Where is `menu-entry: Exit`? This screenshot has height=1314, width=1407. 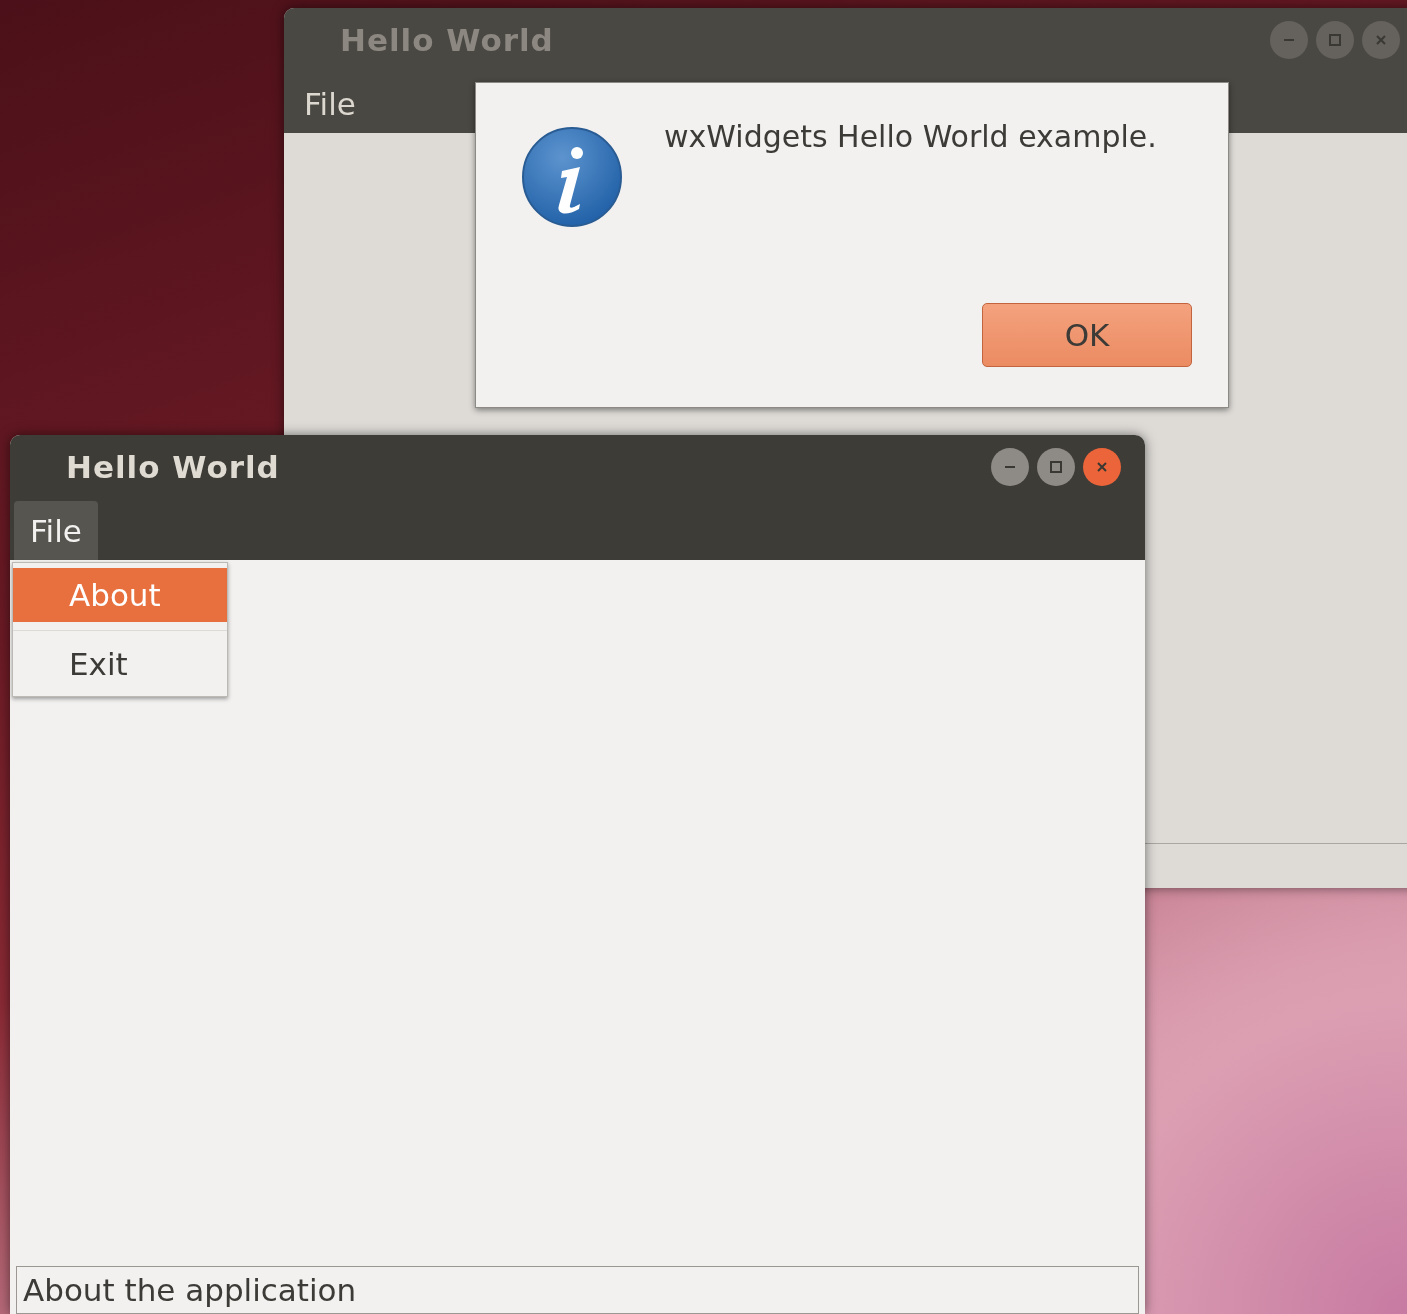 menu-entry: Exit is located at coordinates (120, 664).